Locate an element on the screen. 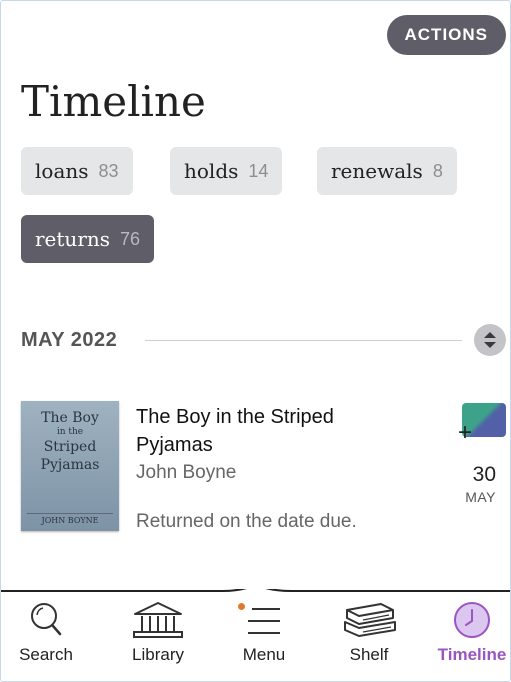 This screenshot has height=682, width=511. filter-chip-label: holds is located at coordinates (211, 171).